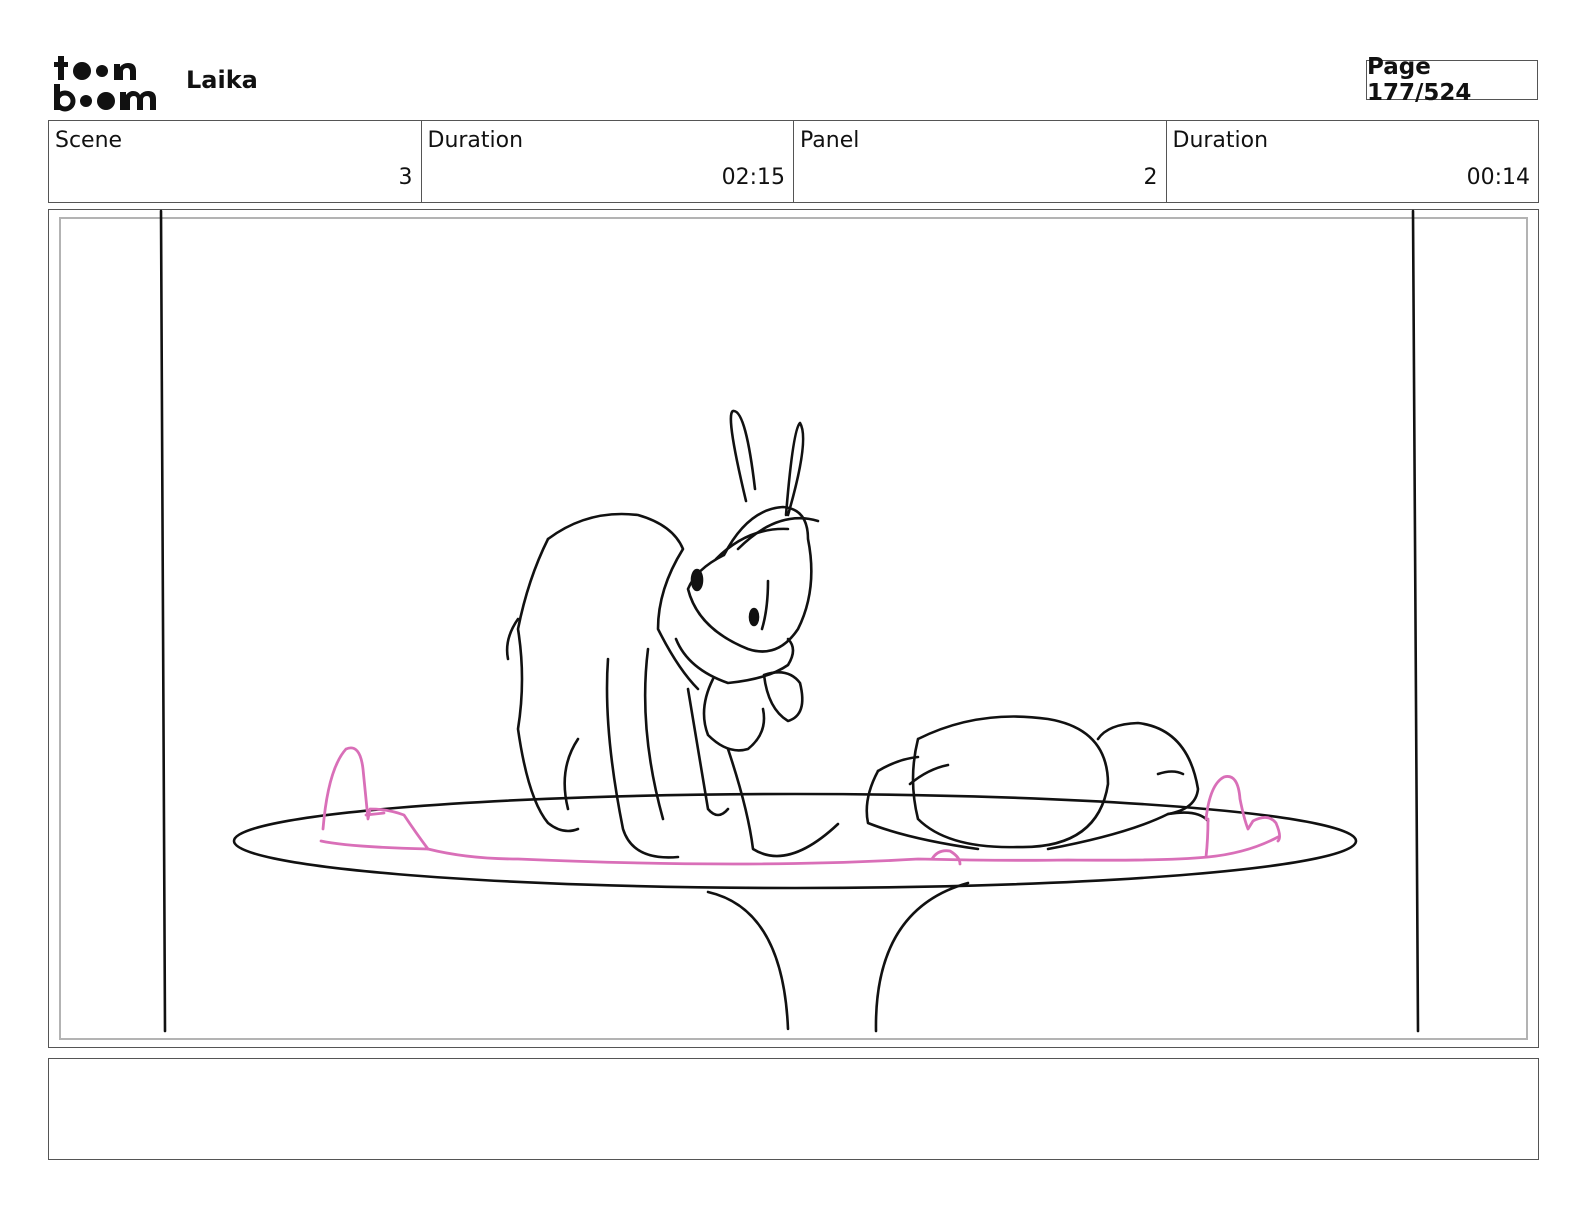 The height and width of the screenshot is (1224, 1584). What do you see at coordinates (235, 161) in the screenshot?
I see `scene-cell: Scene 3` at bounding box center [235, 161].